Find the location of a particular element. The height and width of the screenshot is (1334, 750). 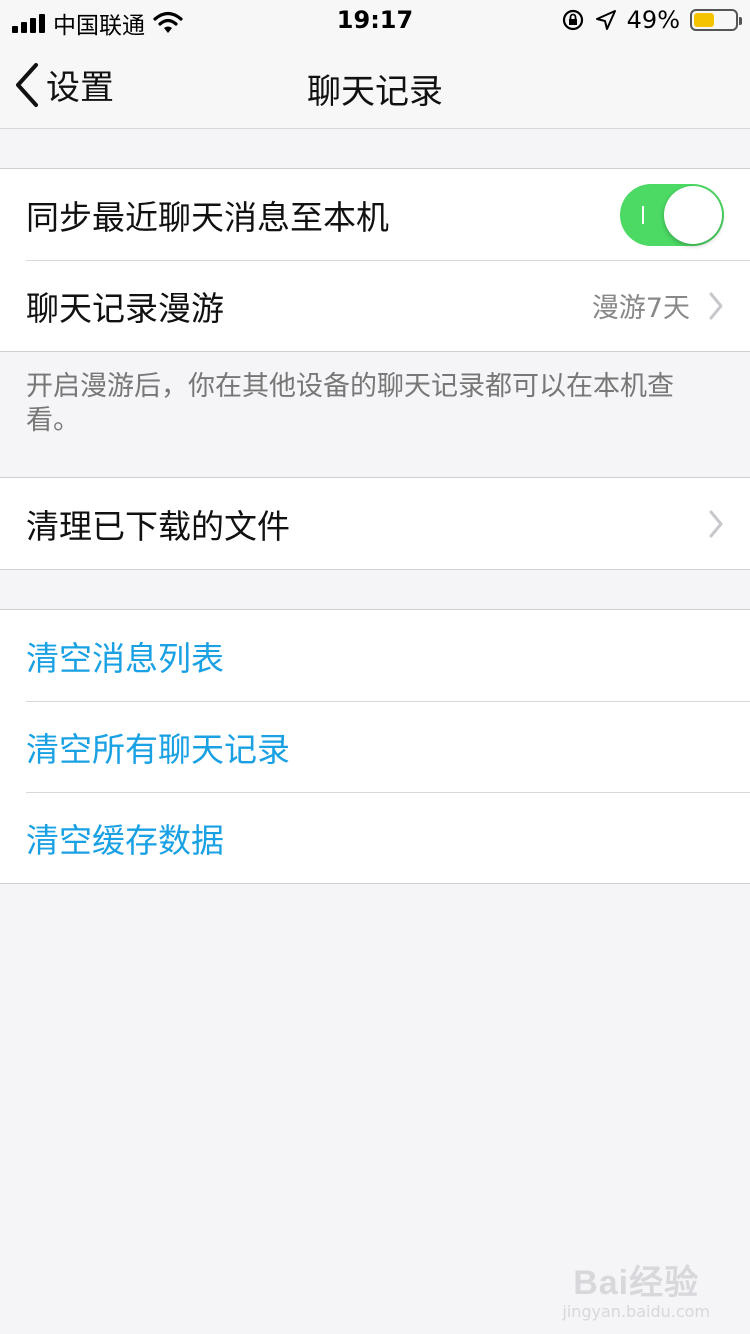

sync-toggle is located at coordinates (672, 214).